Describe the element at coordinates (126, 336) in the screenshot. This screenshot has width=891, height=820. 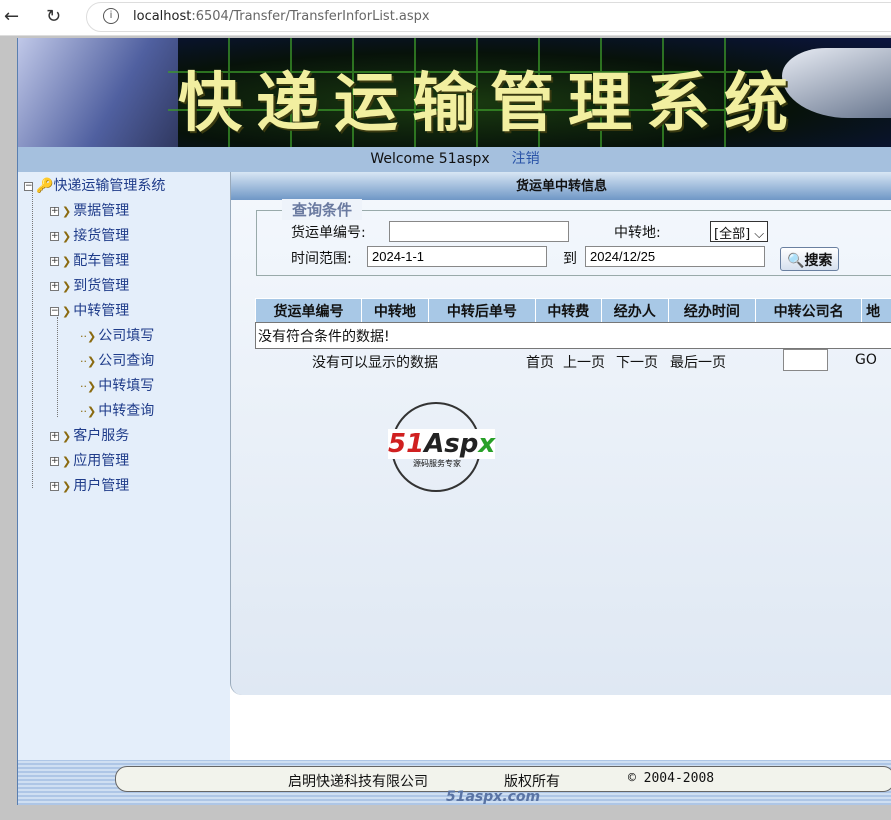
I see `tree-item-label: 公司填写` at that location.